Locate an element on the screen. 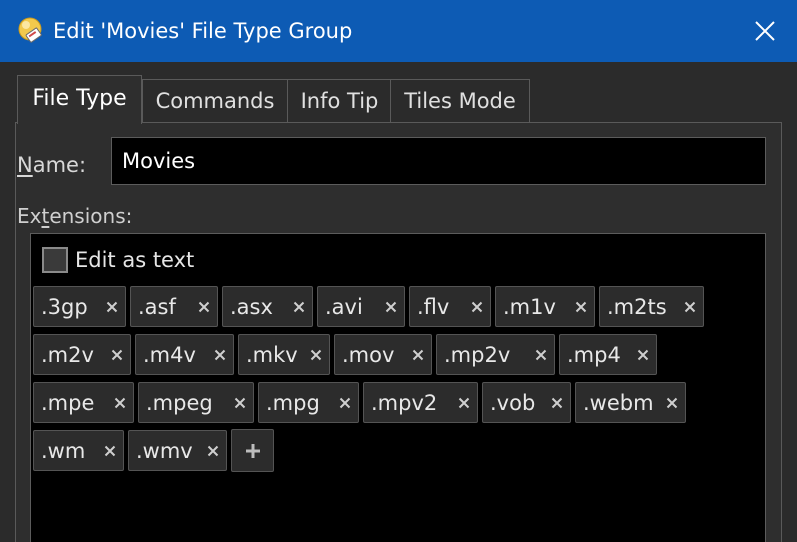 The width and height of the screenshot is (797, 542). extension-chip-label: .flv is located at coordinates (433, 306).